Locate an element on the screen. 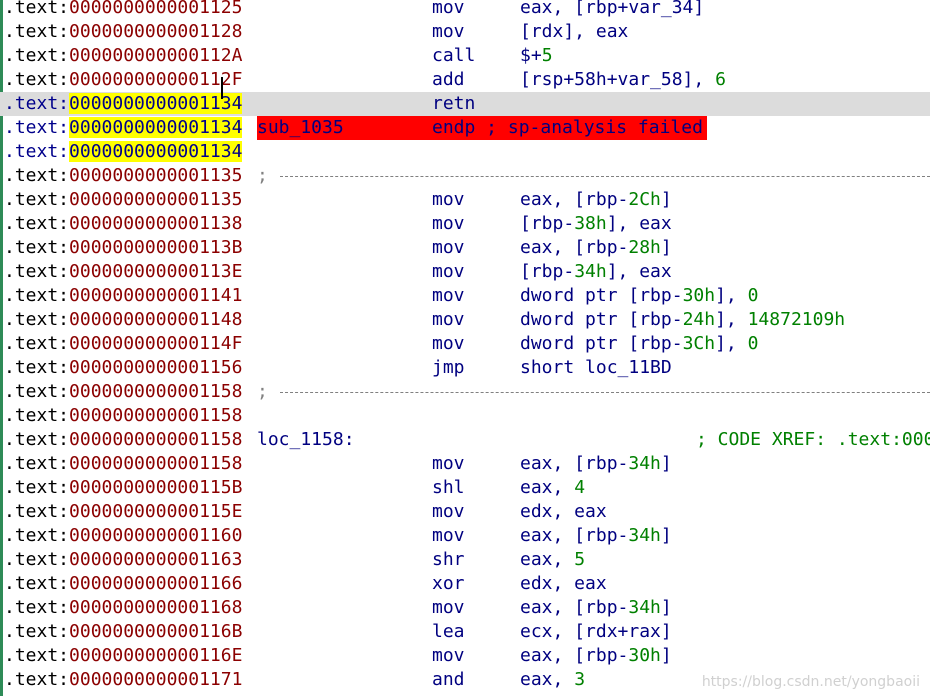  address: .text:0000000000001166 is located at coordinates (123, 584).